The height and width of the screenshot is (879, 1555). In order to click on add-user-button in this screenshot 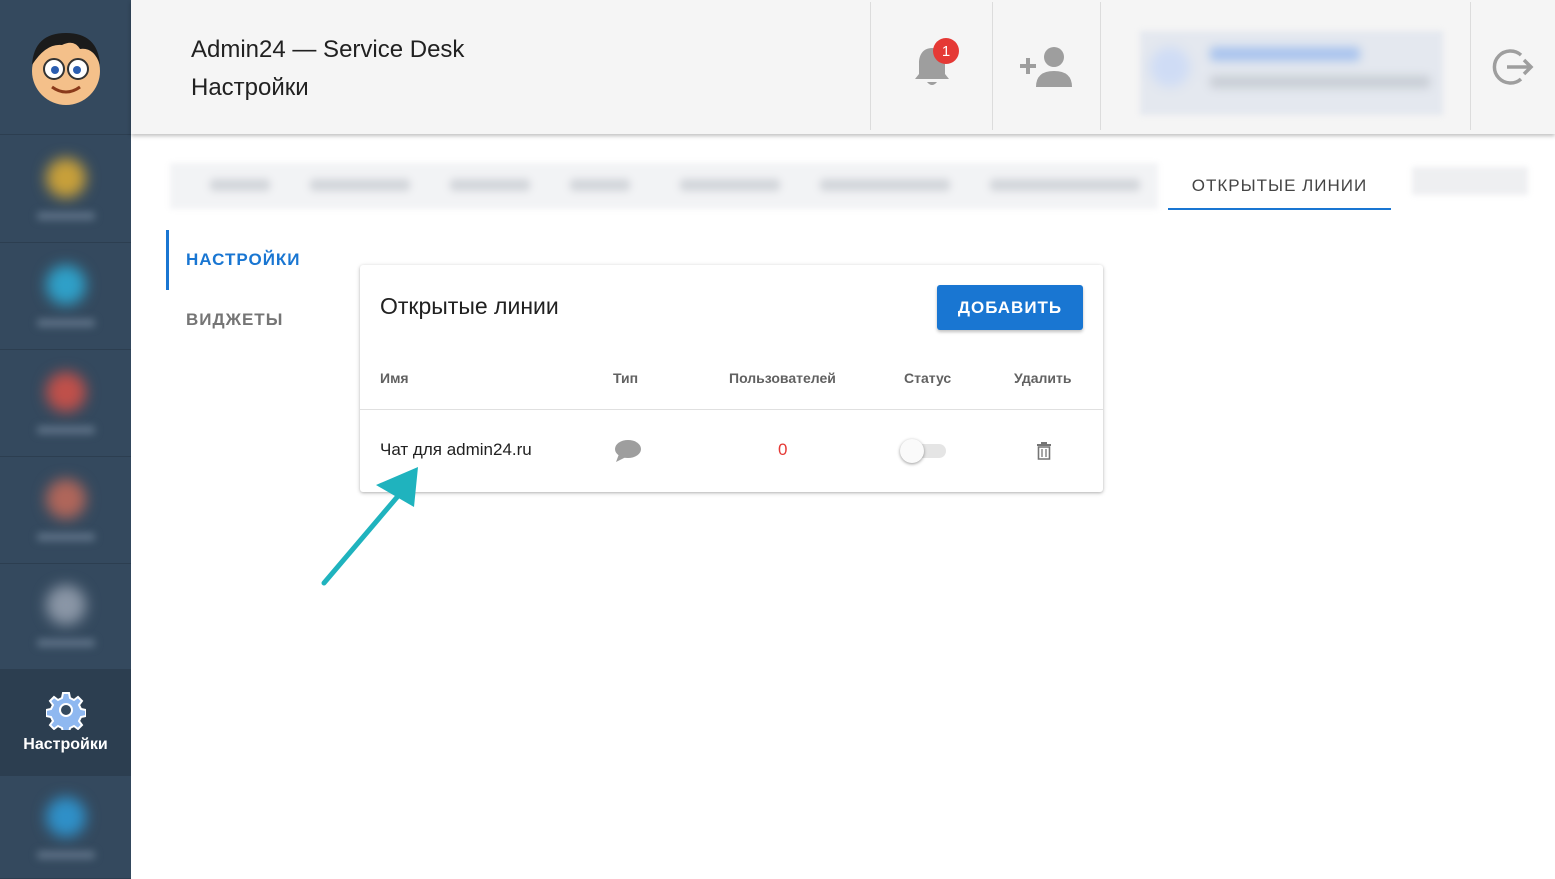, I will do `click(1046, 67)`.